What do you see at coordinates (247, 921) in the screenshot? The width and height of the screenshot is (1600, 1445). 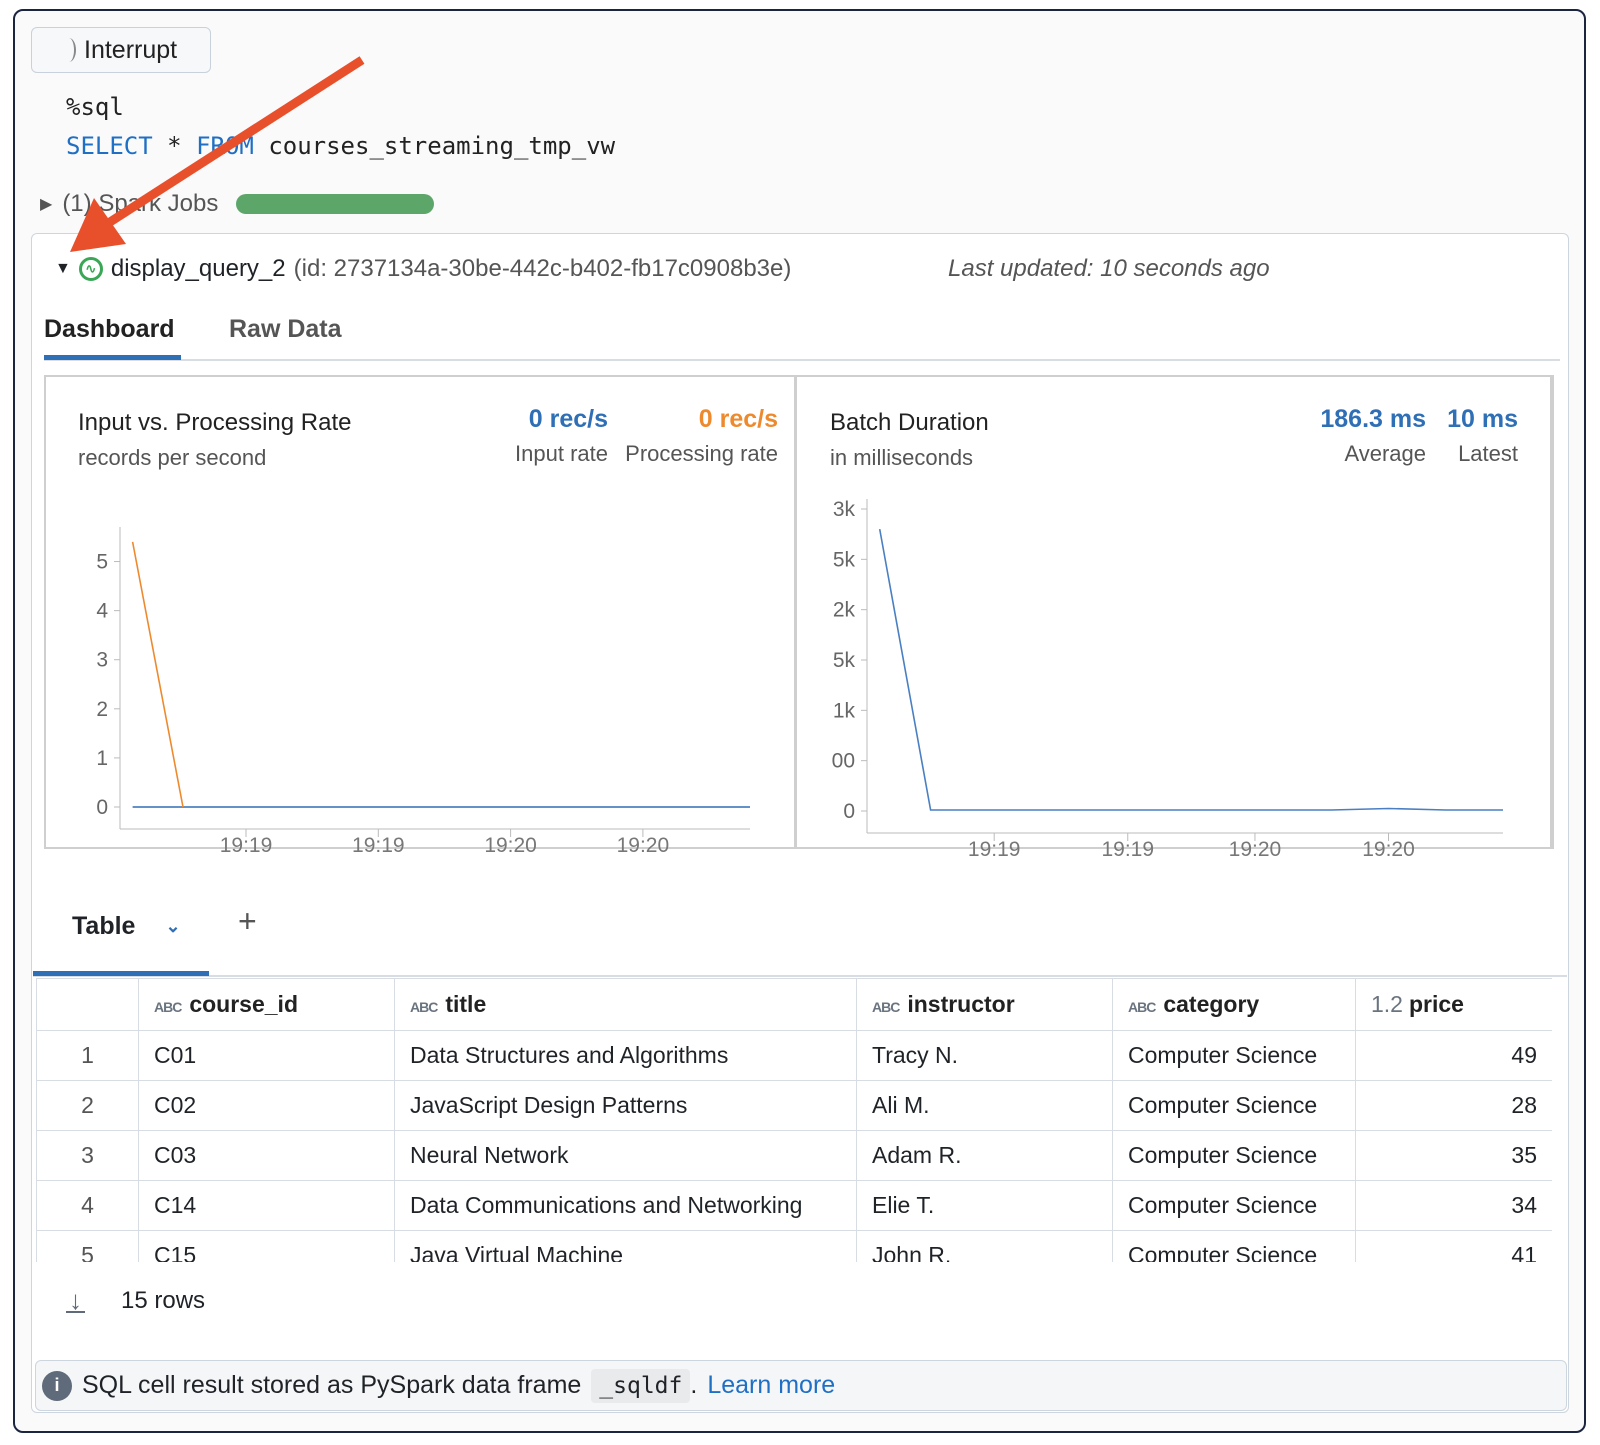 I see `plus-icon: +` at bounding box center [247, 921].